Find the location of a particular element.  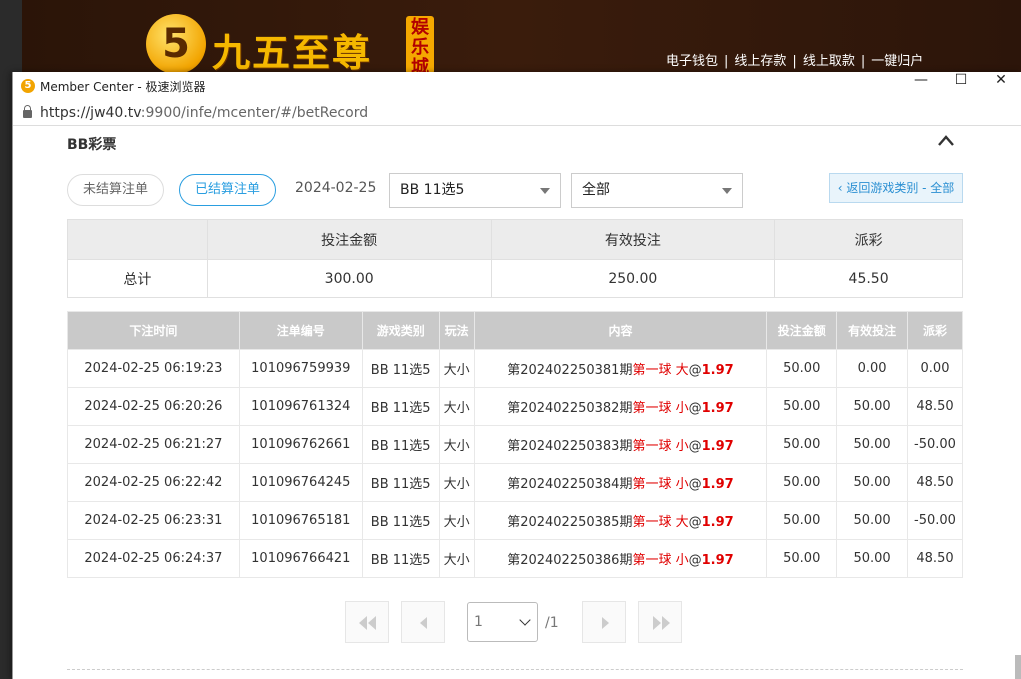

bet-content: 第202402250385期第一球 大@1.97 is located at coordinates (620, 520).